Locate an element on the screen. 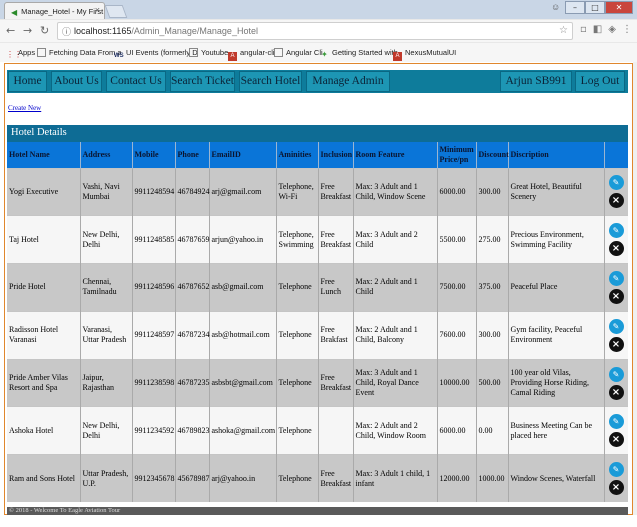 The height and width of the screenshot is (527, 637). column-header: Mobile is located at coordinates (154, 155).